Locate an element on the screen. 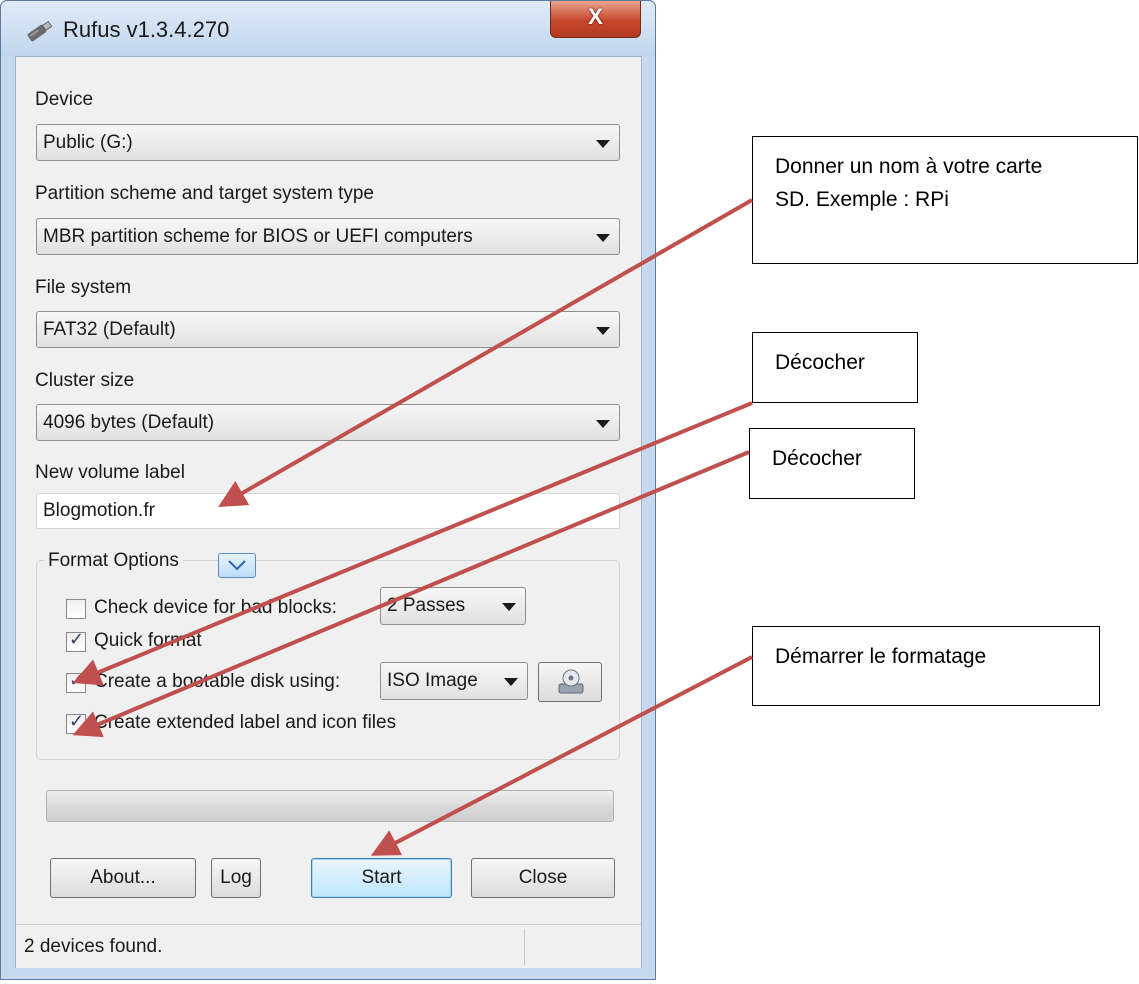  status-text: 2 devices found. is located at coordinates (93, 946).